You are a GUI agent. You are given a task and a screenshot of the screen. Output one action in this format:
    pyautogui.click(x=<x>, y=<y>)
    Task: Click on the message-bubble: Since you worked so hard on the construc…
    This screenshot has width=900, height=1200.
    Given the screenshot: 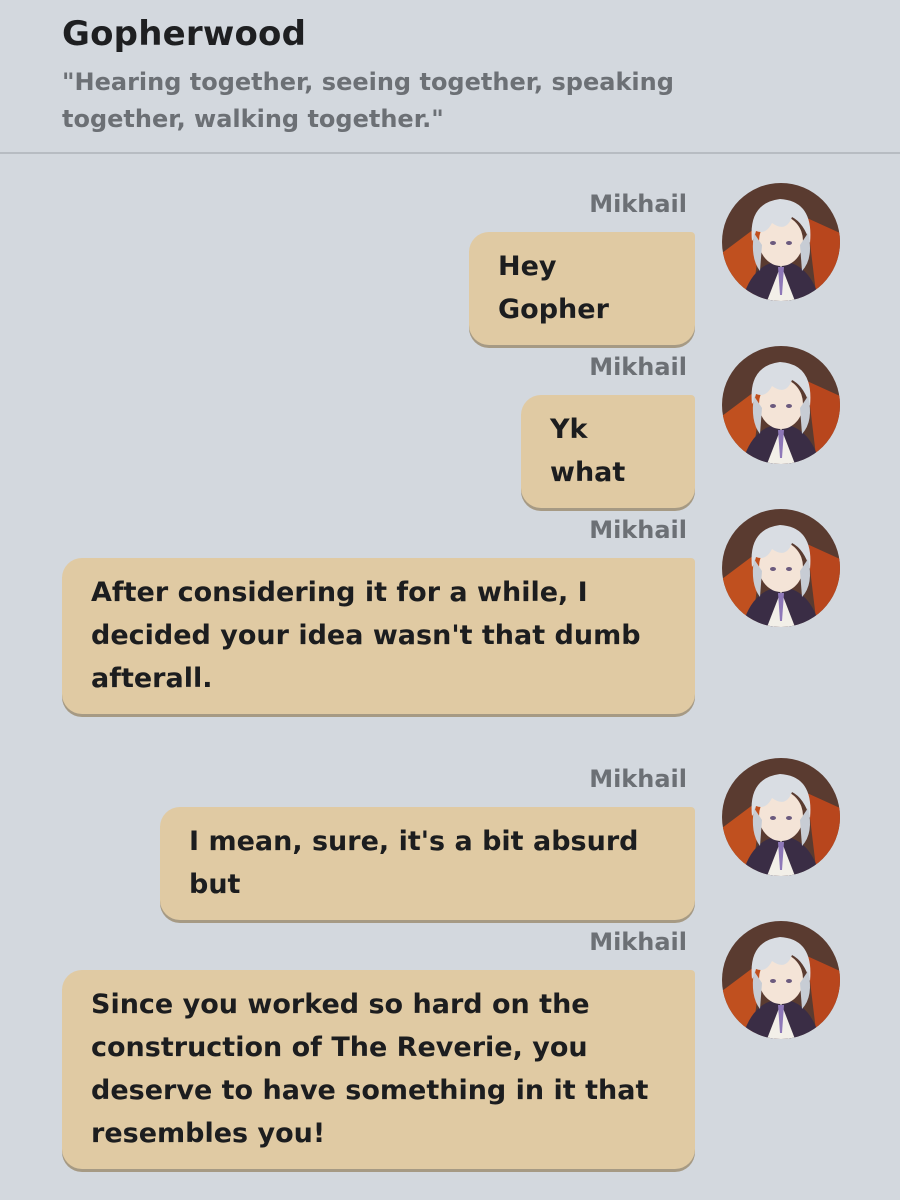 What is the action you would take?
    pyautogui.click(x=378, y=1069)
    